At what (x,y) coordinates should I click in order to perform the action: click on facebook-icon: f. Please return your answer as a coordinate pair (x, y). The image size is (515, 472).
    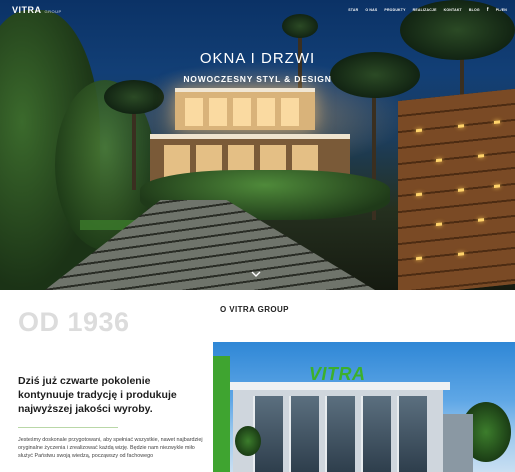
    Looking at the image, I should click on (488, 10).